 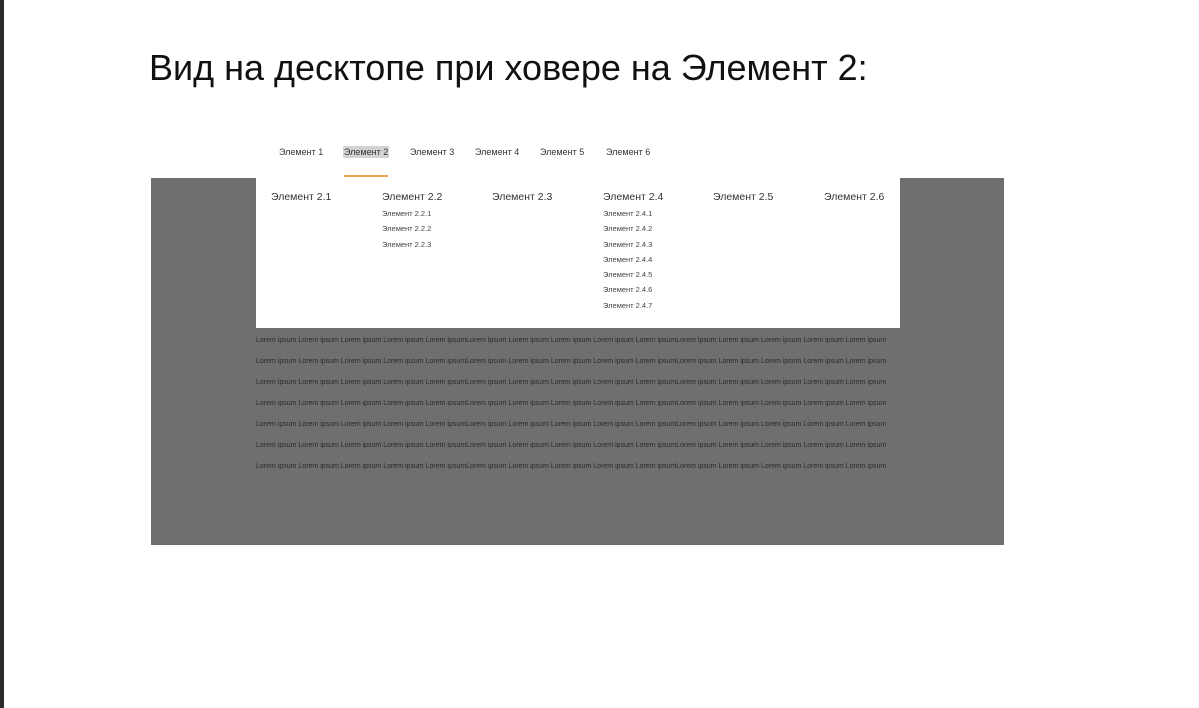 What do you see at coordinates (508, 67) in the screenshot?
I see `page-title: Вид на десктопе при ховере на Элемент 2:` at bounding box center [508, 67].